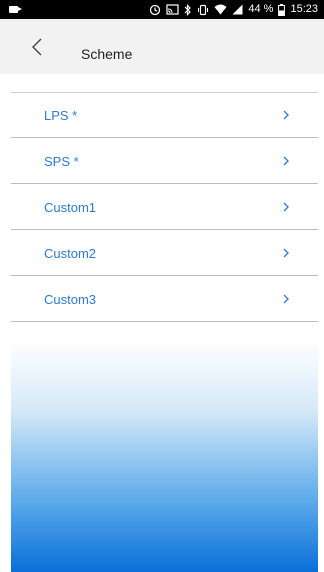 The height and width of the screenshot is (572, 324). I want to click on page-title: Scheme, so click(107, 54).